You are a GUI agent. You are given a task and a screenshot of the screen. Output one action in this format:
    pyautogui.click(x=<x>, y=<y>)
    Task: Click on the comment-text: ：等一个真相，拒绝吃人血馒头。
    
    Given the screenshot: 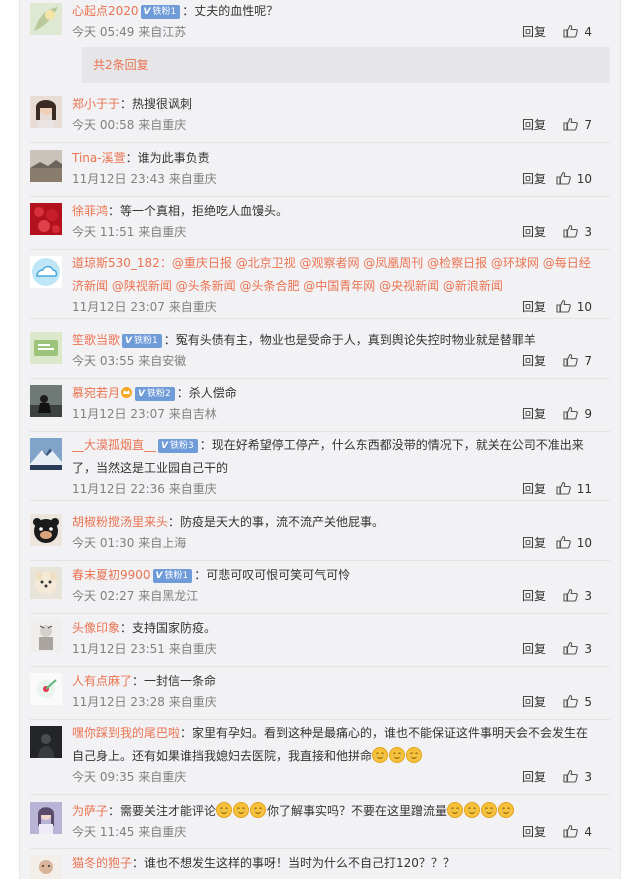 What is the action you would take?
    pyautogui.click(x=198, y=211)
    